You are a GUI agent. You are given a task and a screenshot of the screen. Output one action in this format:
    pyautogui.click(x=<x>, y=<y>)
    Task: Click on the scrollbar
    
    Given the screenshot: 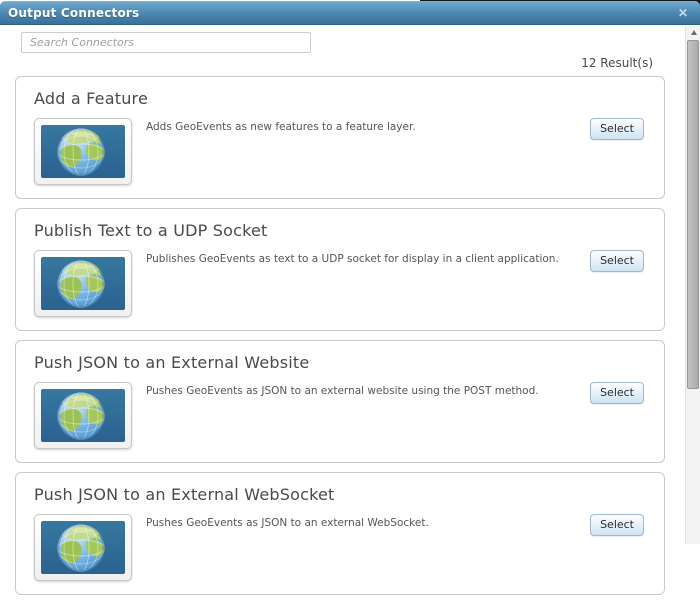 What is the action you would take?
    pyautogui.click(x=692, y=285)
    